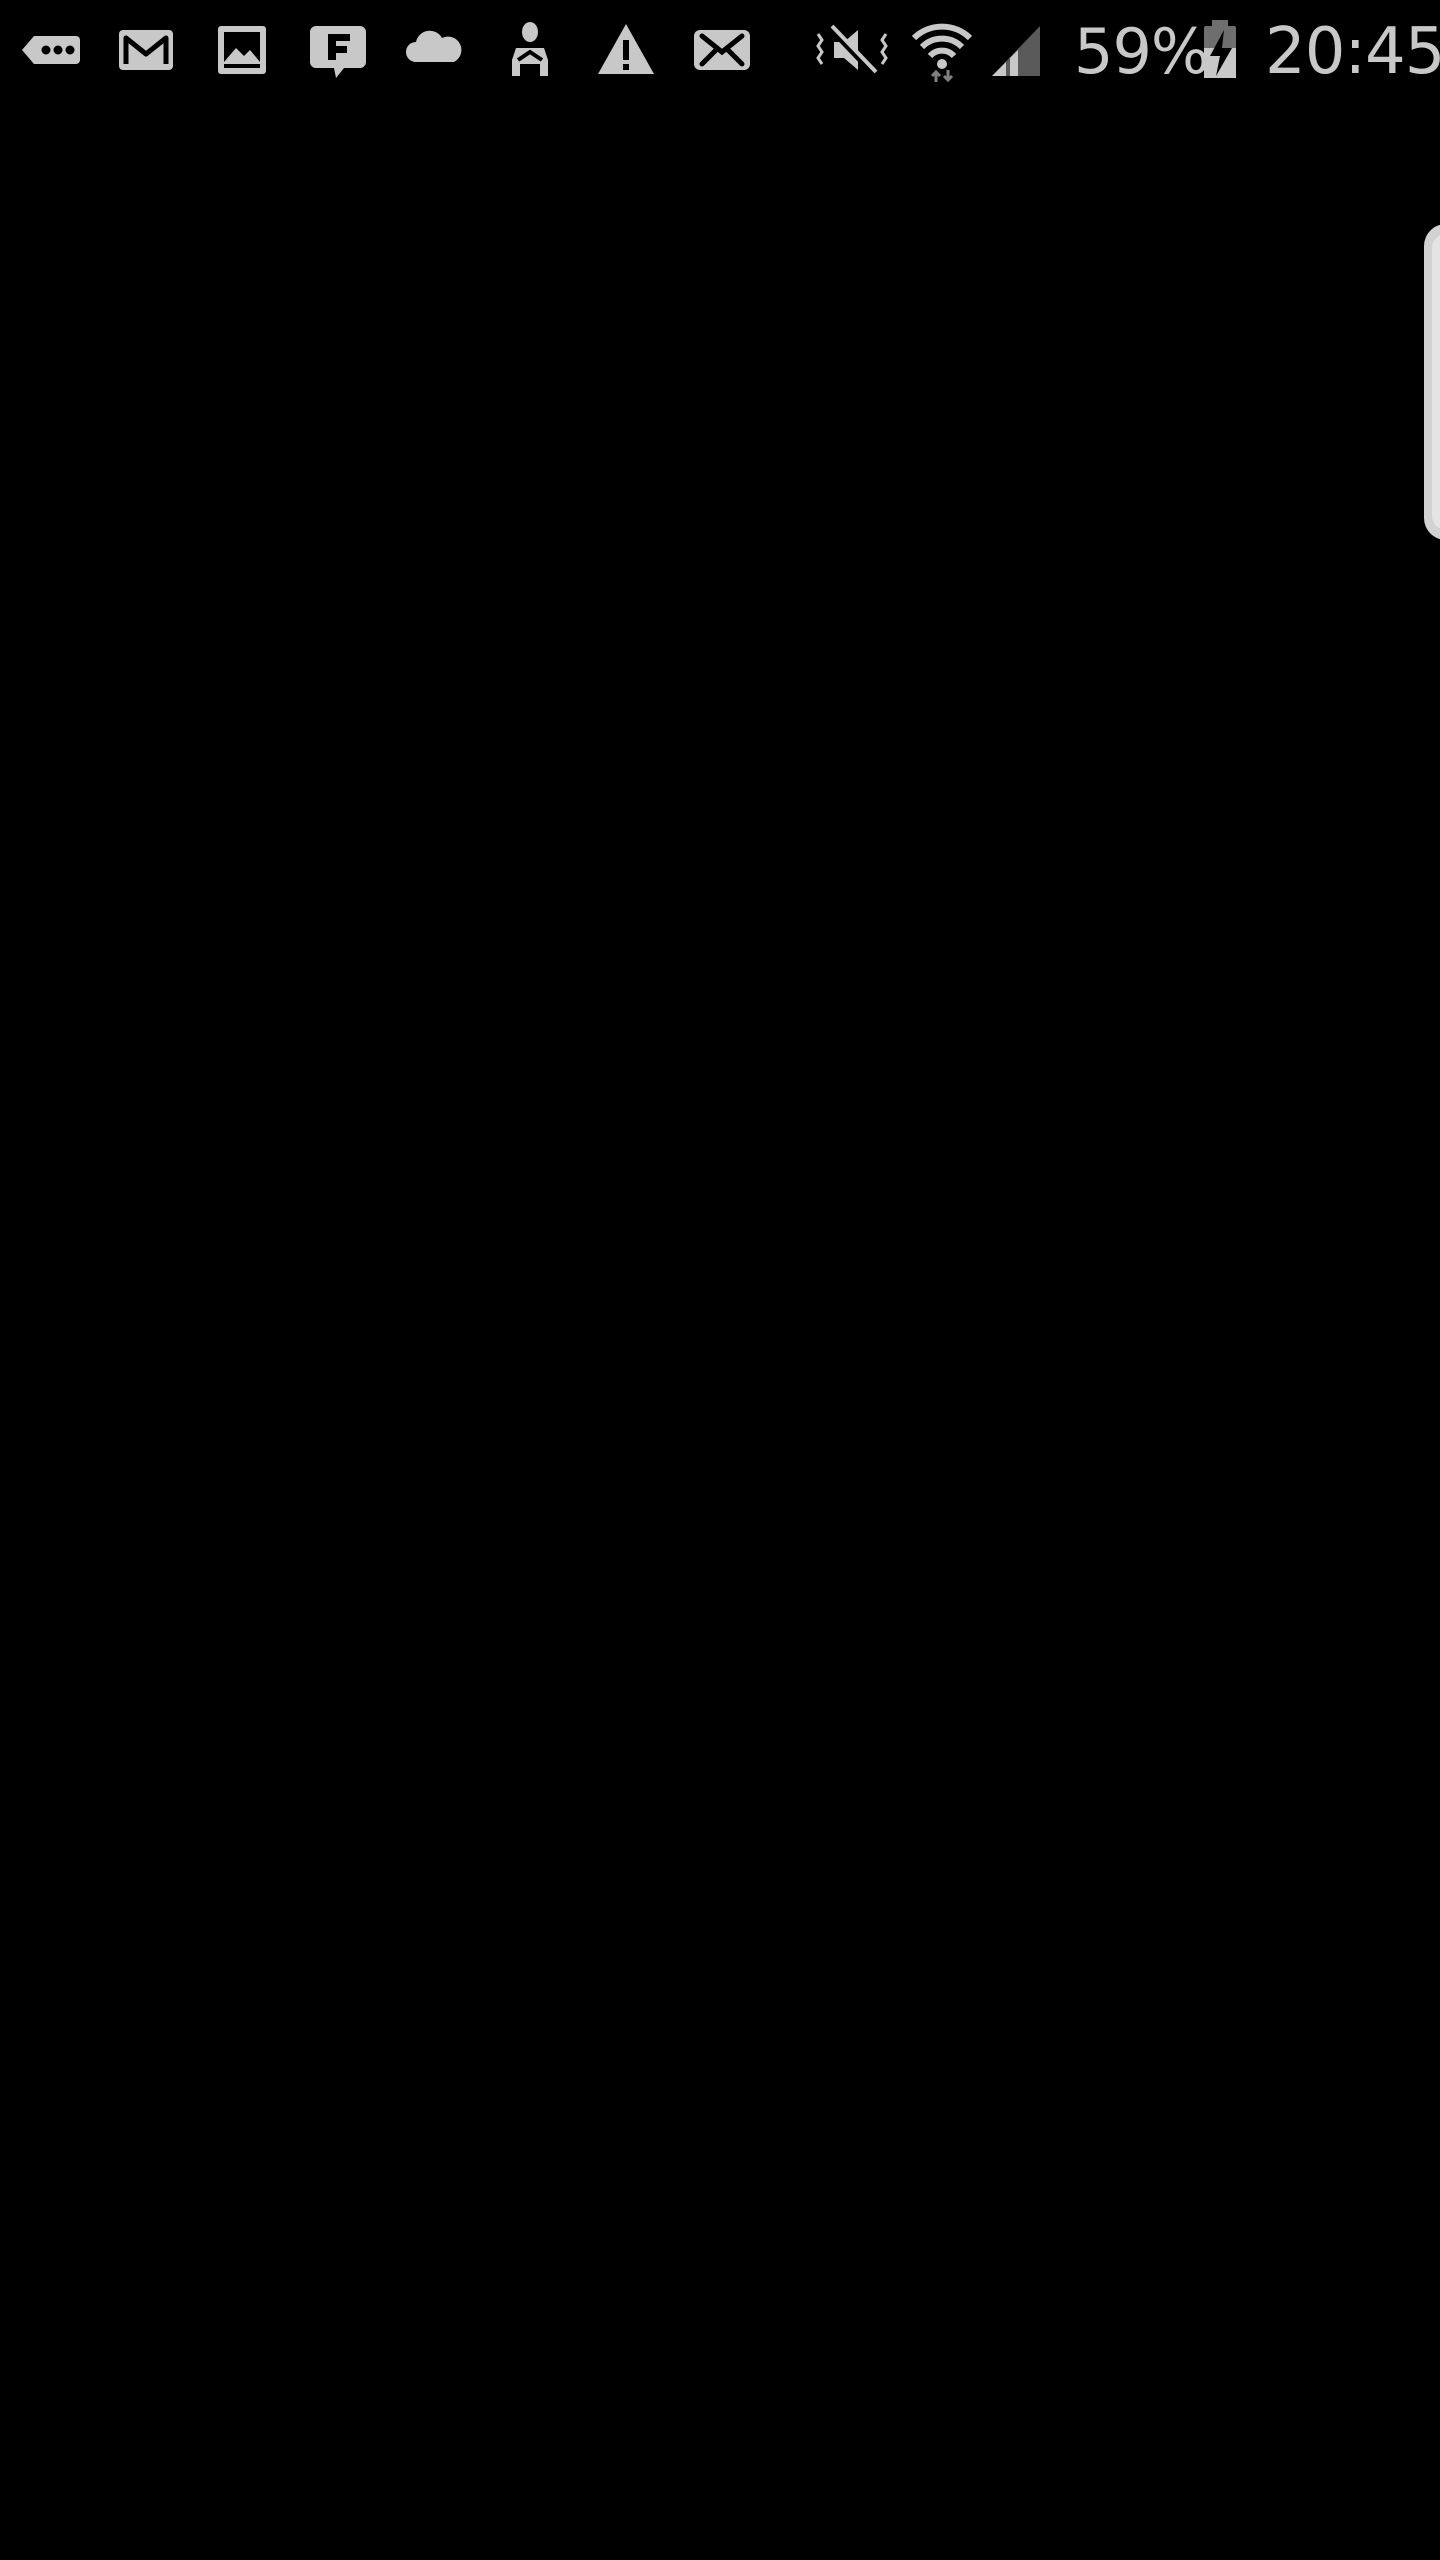 This screenshot has height=2560, width=1440. Describe the element at coordinates (1018, 50) in the screenshot. I see `signal-icon` at that location.